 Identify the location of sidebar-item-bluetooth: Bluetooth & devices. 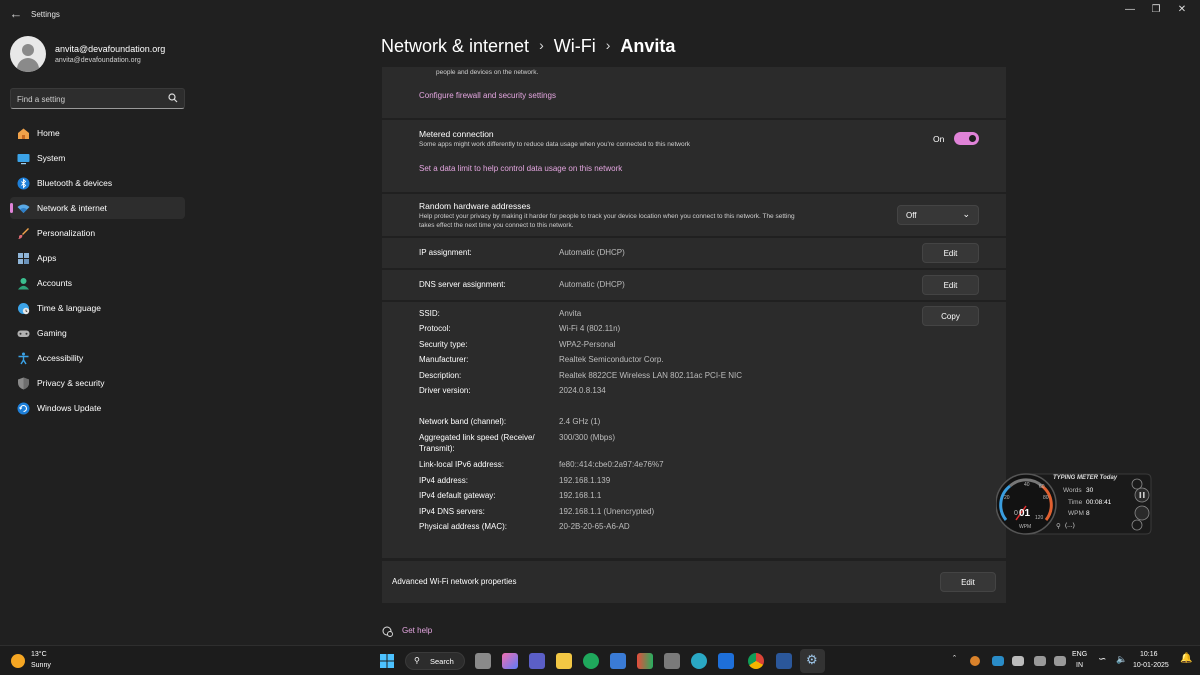
(97, 183).